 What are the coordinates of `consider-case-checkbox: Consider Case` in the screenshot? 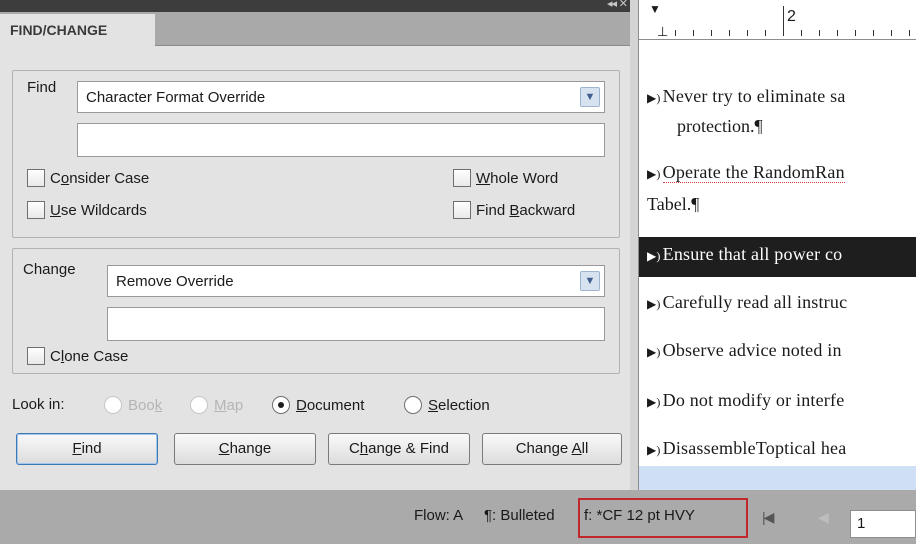 It's located at (88, 178).